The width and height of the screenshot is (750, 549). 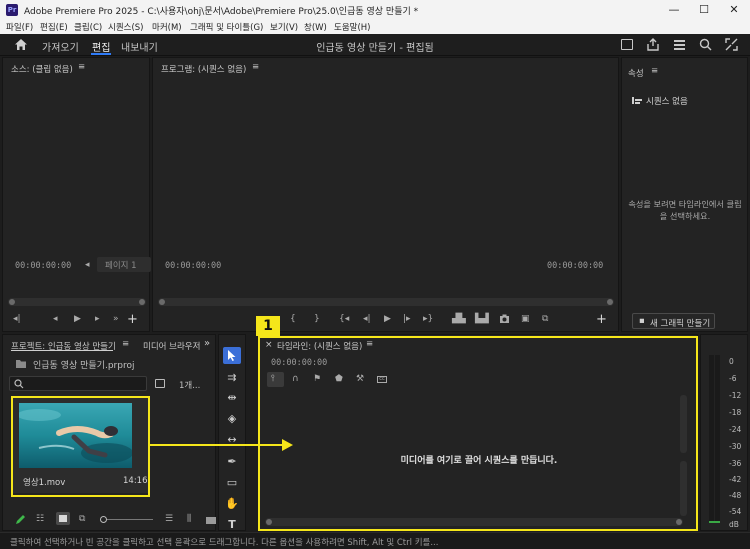 I want to click on close-button: ✕, so click(x=734, y=10).